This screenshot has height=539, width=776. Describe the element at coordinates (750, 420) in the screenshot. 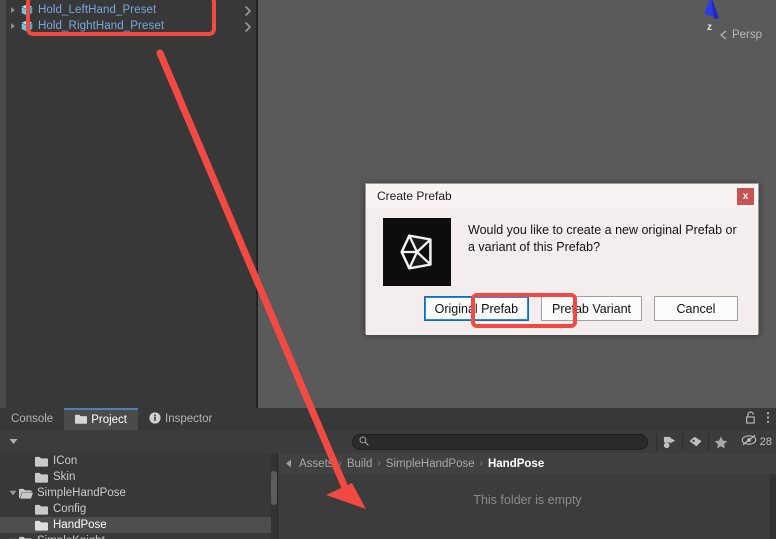

I see `lock-icon` at that location.